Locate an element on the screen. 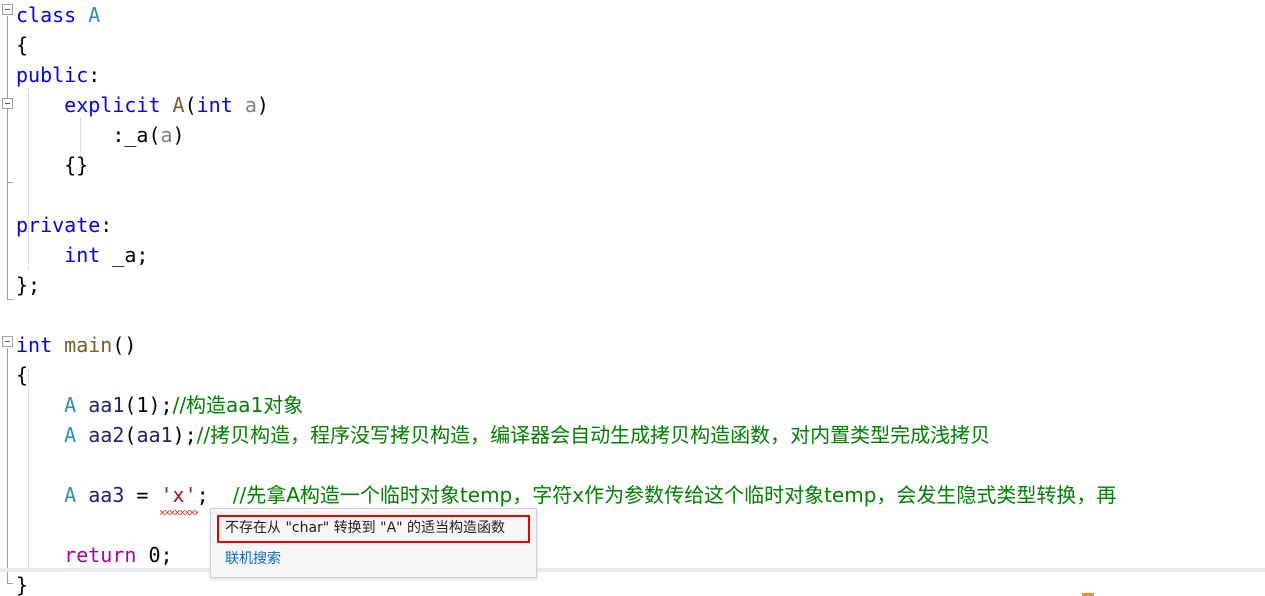 Image resolution: width=1265 pixels, height=596 pixels. code-line: }; is located at coordinates (632, 285).